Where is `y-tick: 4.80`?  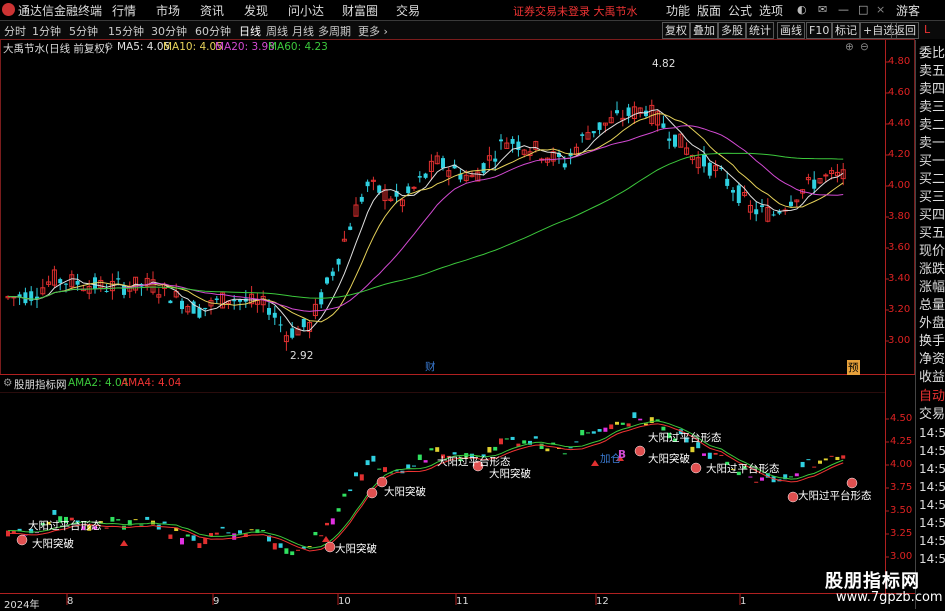
y-tick: 4.80 is located at coordinates (899, 61).